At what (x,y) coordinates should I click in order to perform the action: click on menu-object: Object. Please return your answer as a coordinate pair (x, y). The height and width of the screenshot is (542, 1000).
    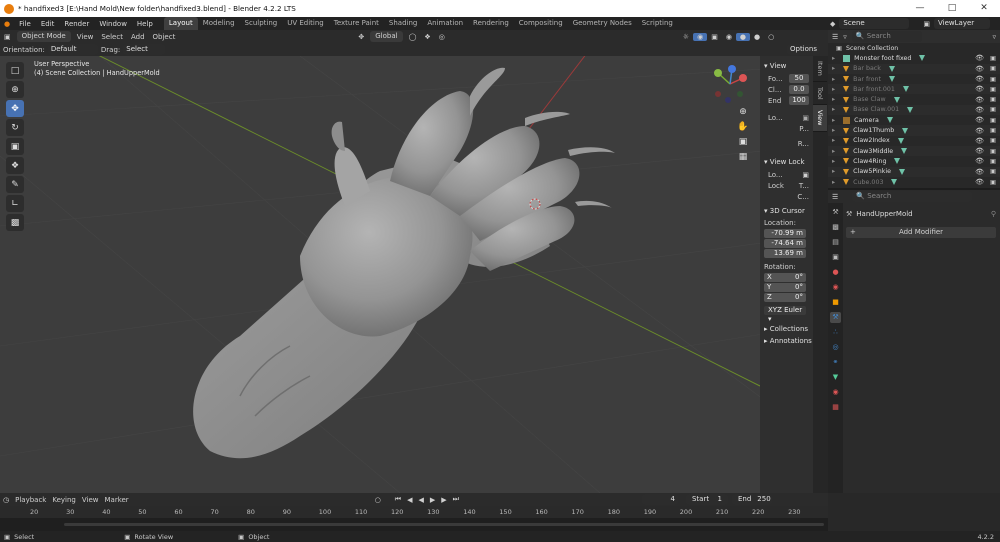
    Looking at the image, I should click on (164, 37).